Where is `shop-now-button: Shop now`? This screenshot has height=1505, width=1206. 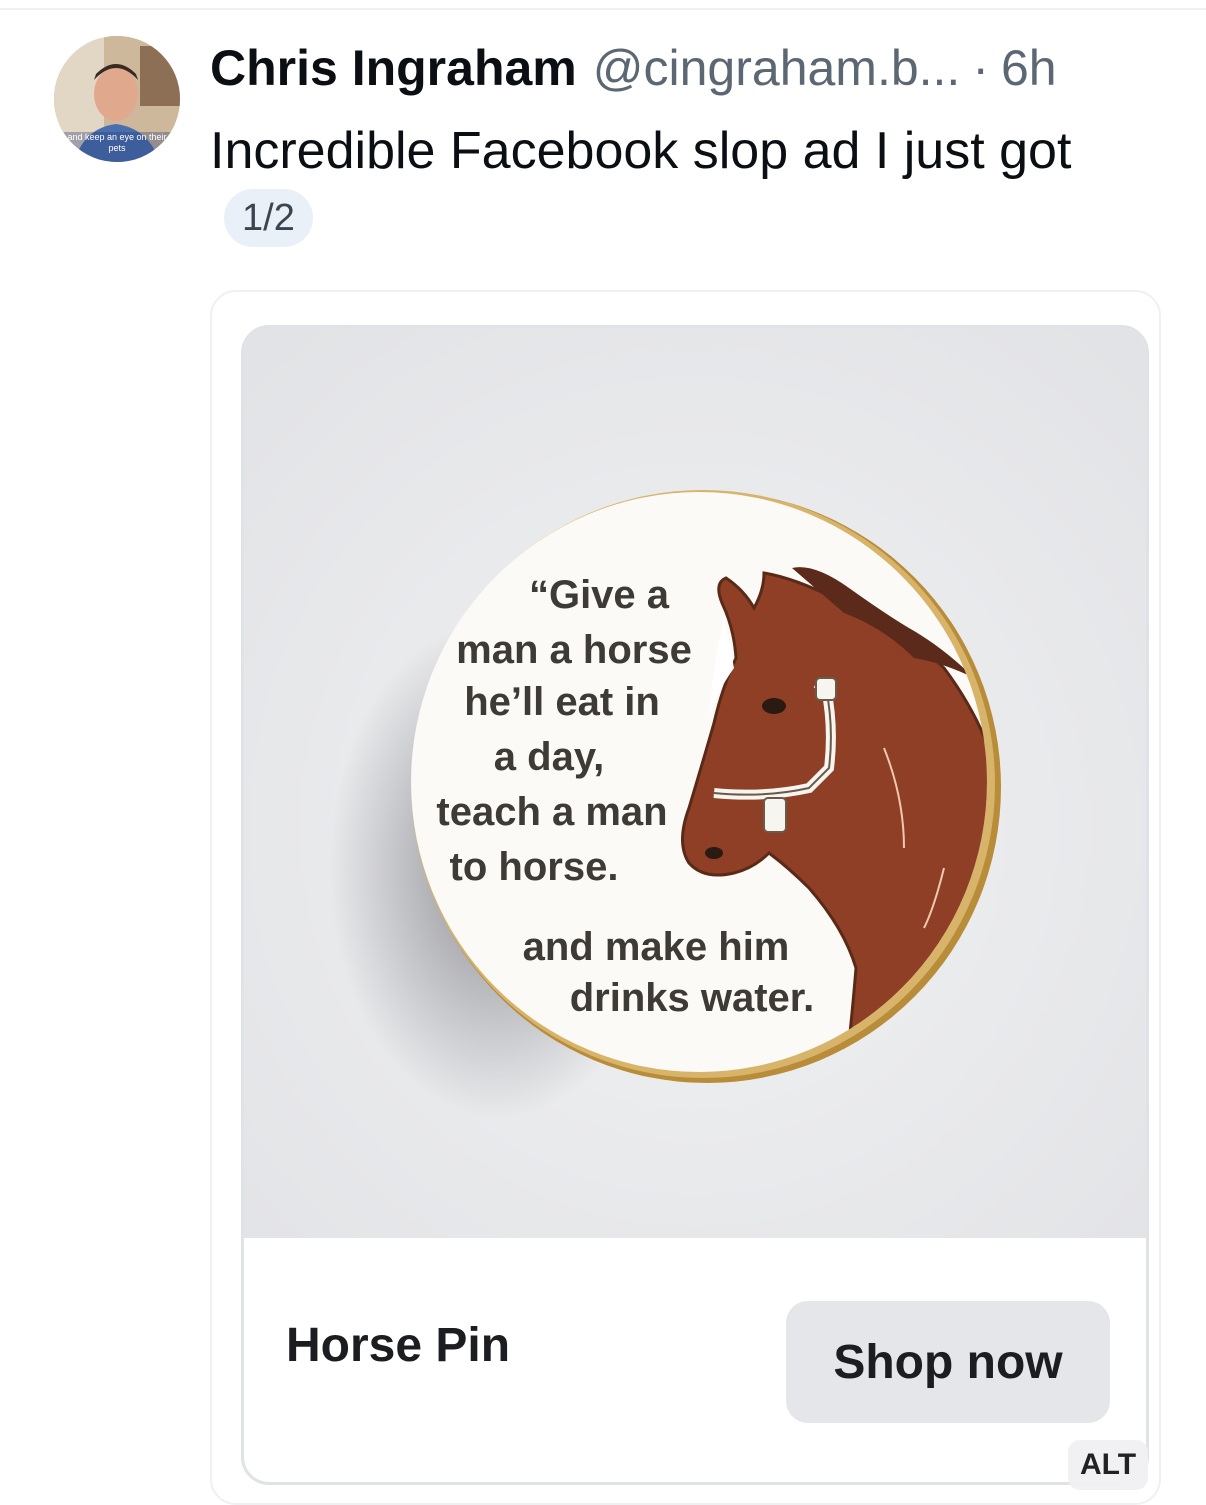
shop-now-button: Shop now is located at coordinates (948, 1362).